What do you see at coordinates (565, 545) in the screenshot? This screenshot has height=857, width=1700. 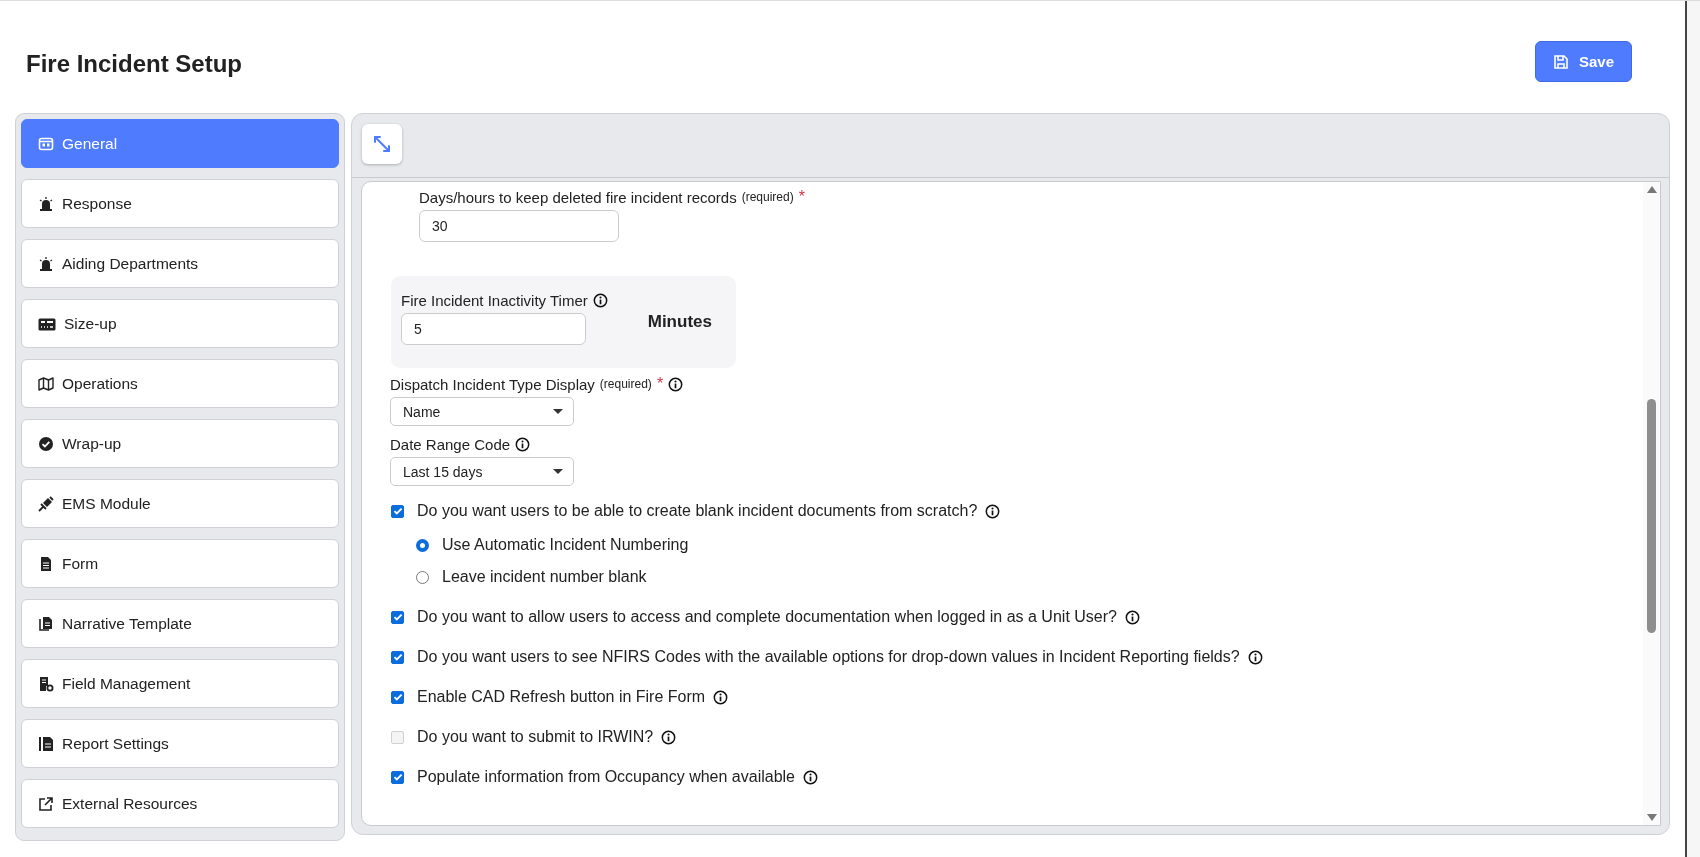 I see `radio-label: Use Automatic Incident Numbering` at bounding box center [565, 545].